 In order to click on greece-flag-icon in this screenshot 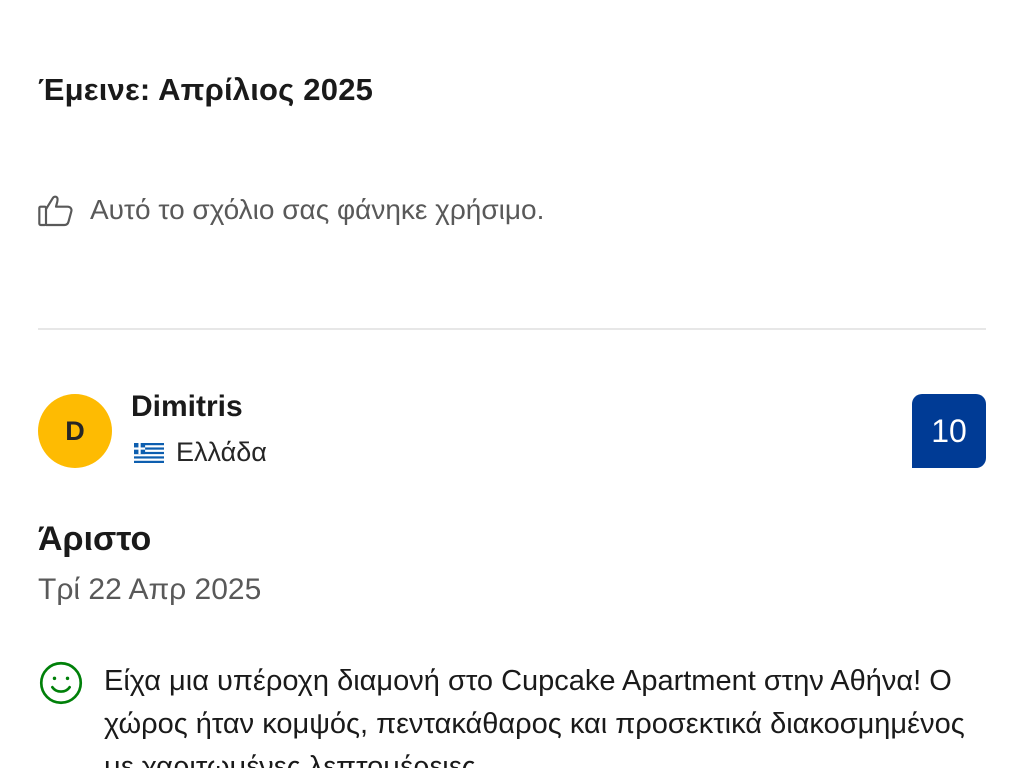, I will do `click(149, 452)`.